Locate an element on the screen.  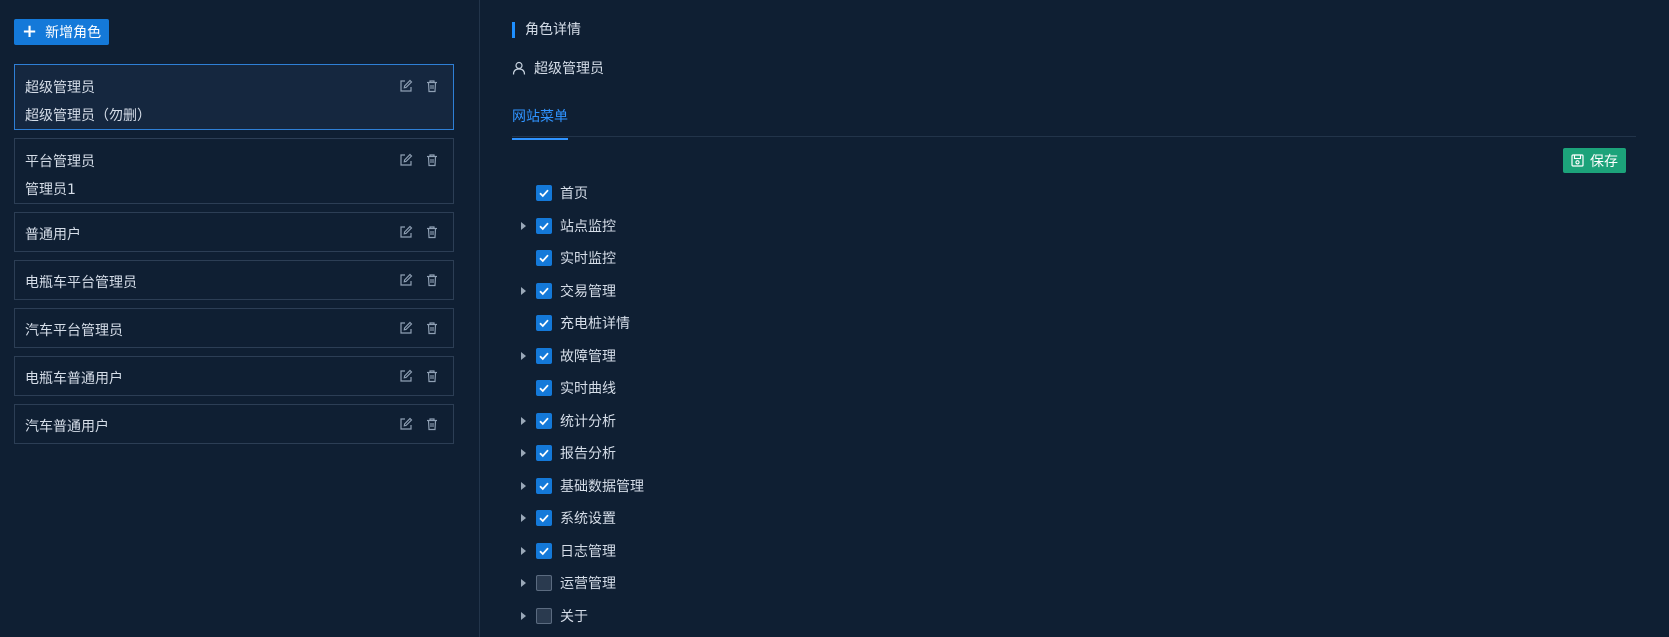
menu-tree-item: 交易管理 is located at coordinates (578, 291).